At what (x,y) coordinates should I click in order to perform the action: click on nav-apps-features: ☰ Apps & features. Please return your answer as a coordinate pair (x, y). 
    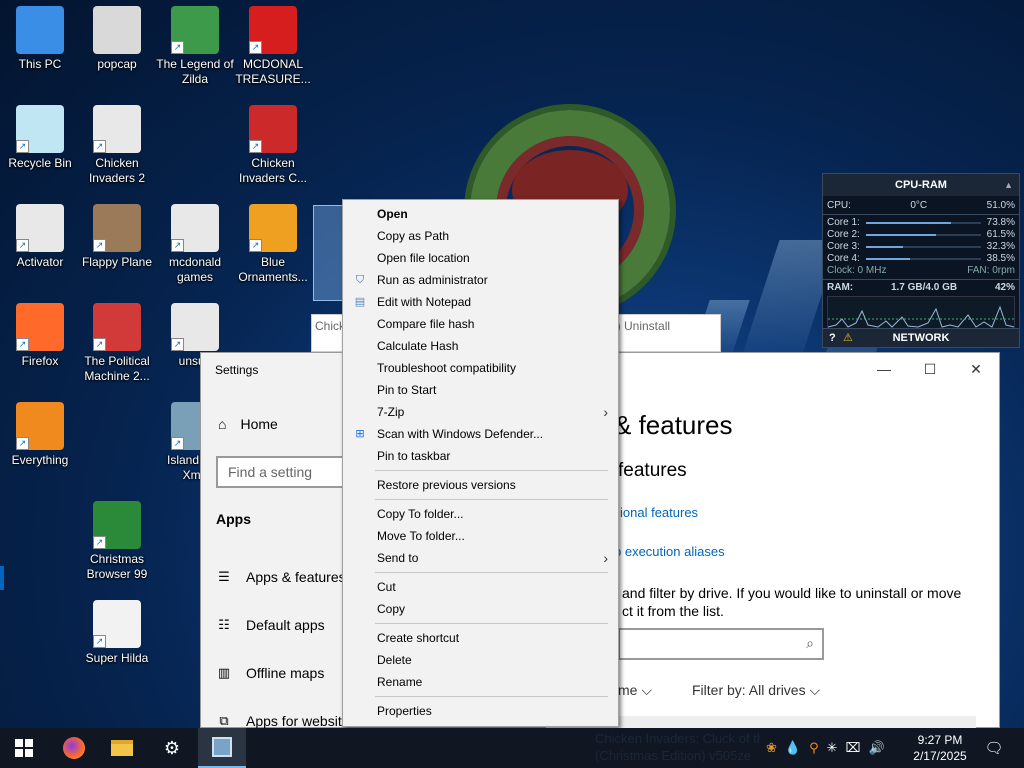
    Looking at the image, I should click on (281, 577).